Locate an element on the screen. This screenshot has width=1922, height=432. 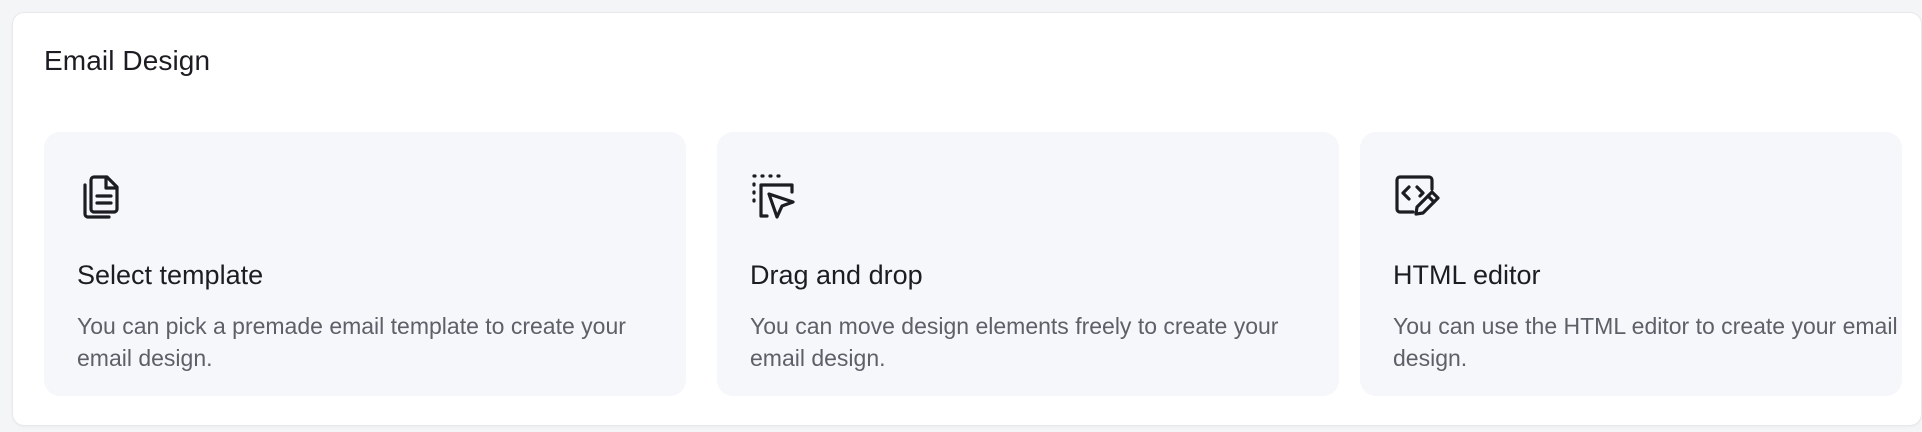
document-icon is located at coordinates (100, 196).